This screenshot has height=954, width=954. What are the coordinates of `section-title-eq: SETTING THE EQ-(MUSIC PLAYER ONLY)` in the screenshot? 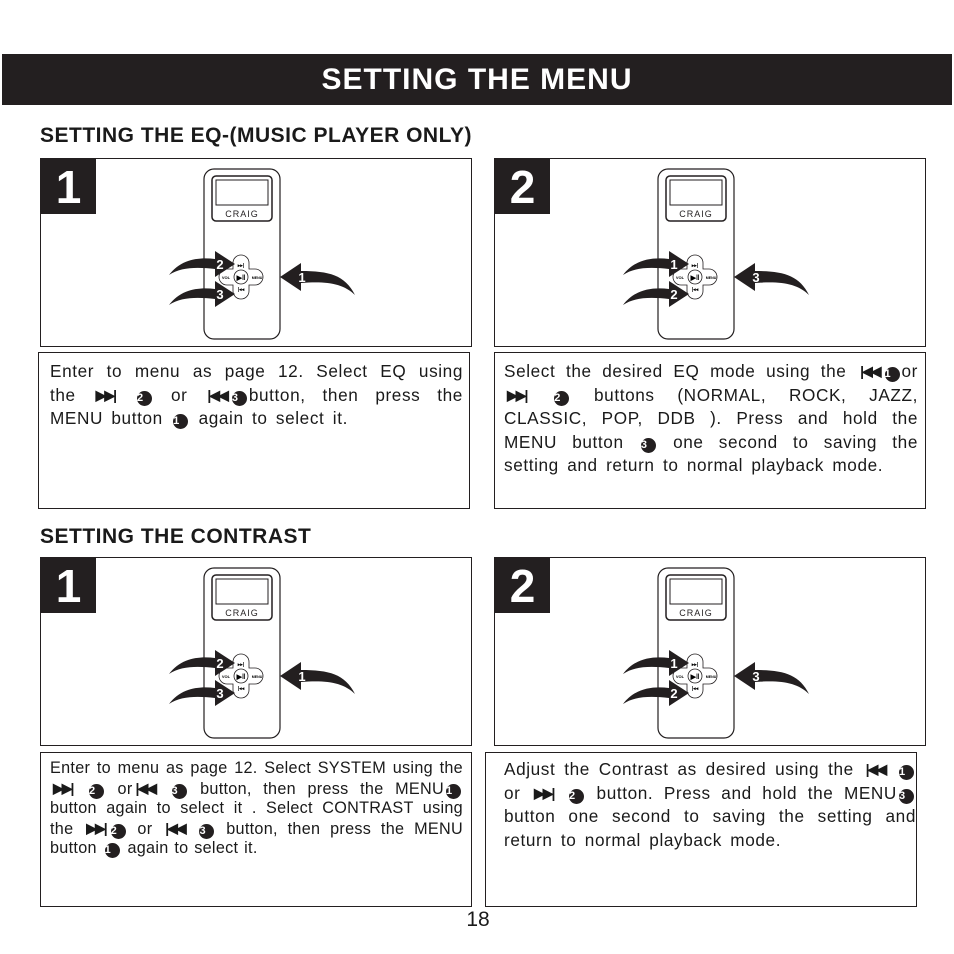 It's located at (256, 135).